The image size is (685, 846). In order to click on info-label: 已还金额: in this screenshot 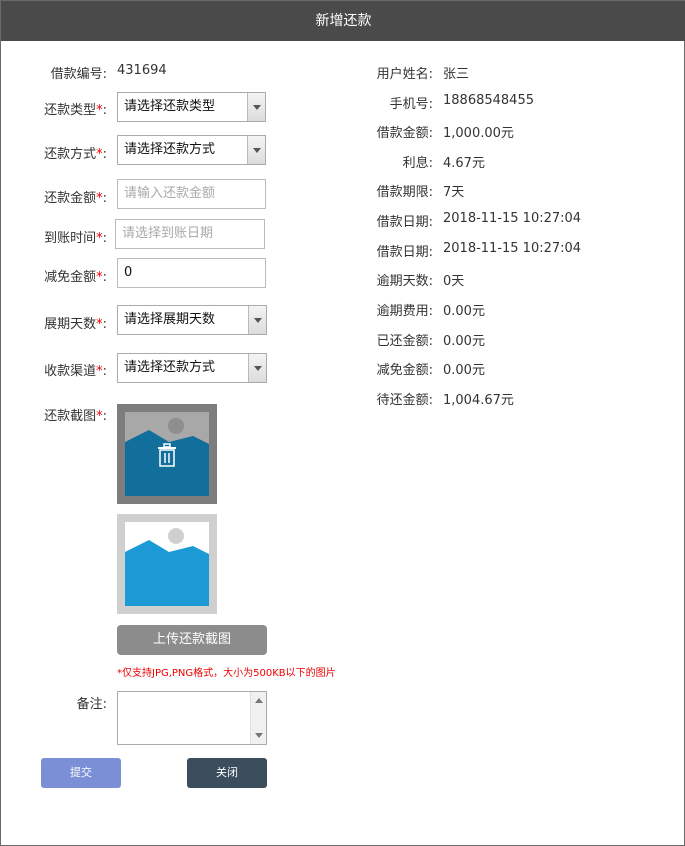, I will do `click(404, 341)`.